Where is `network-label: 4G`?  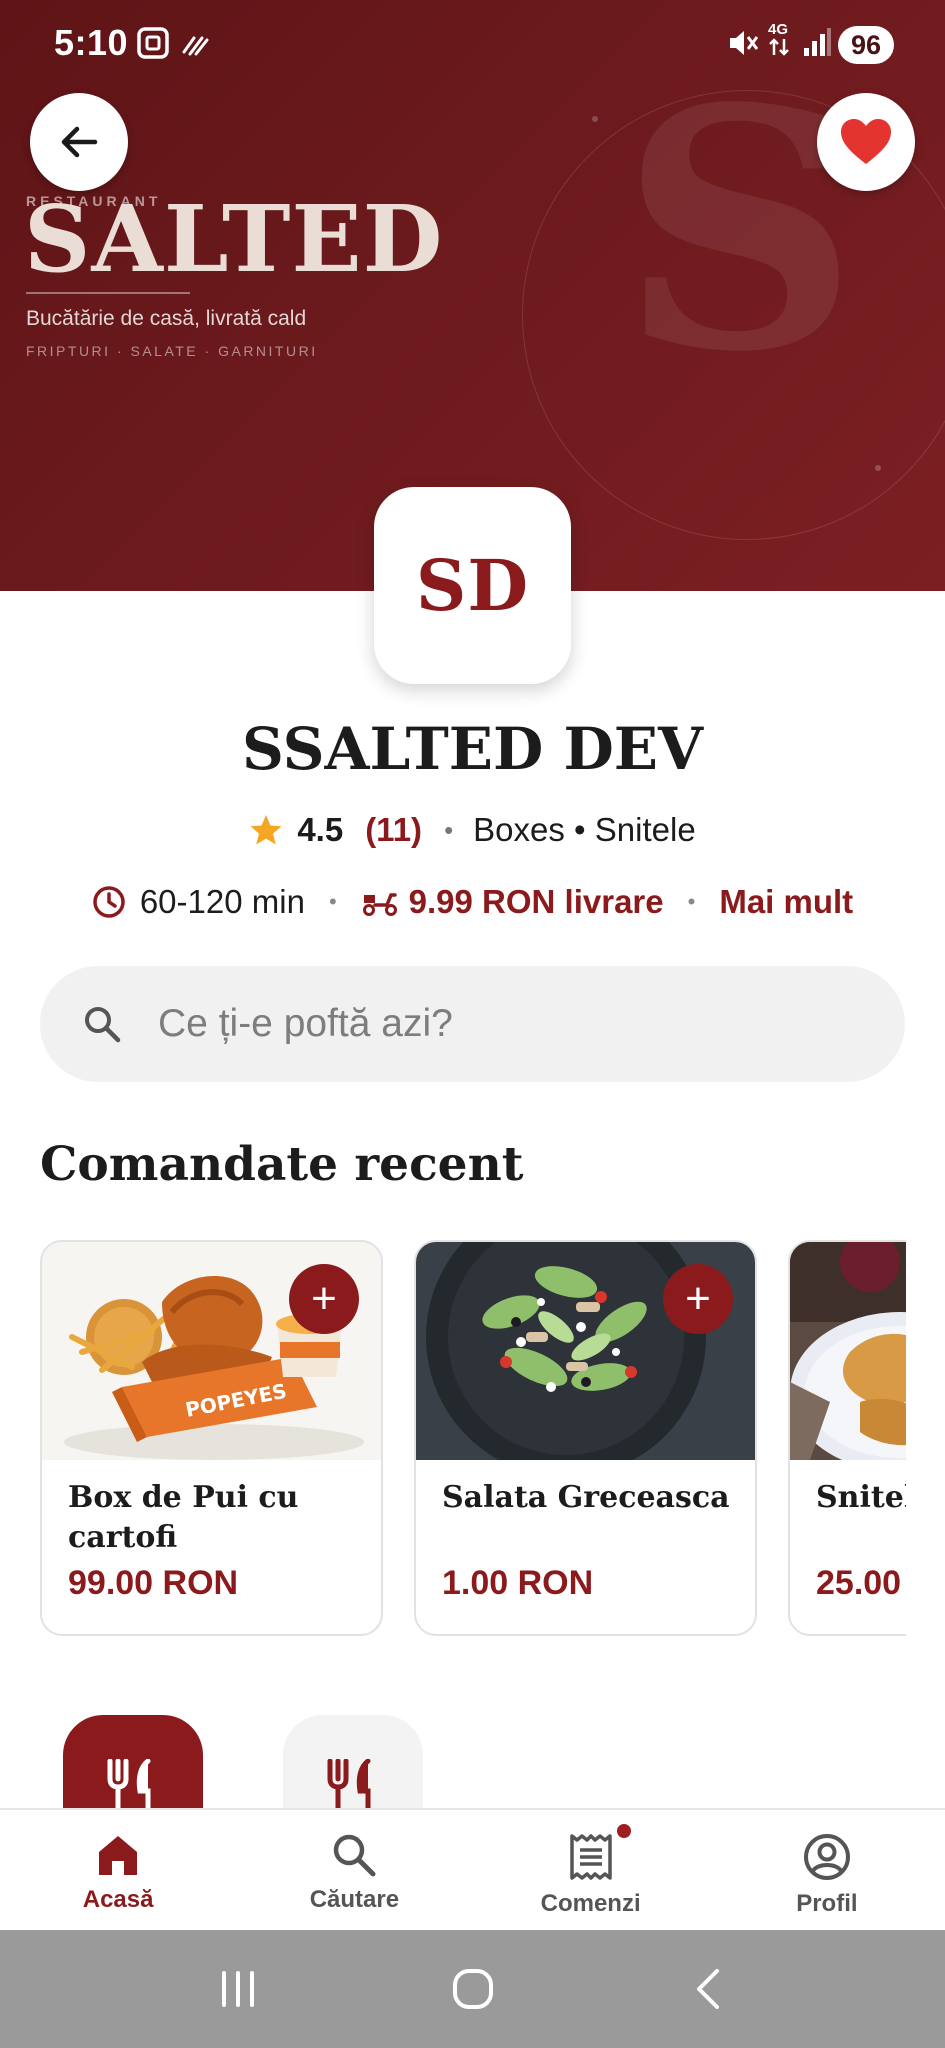
network-label: 4G is located at coordinates (778, 29).